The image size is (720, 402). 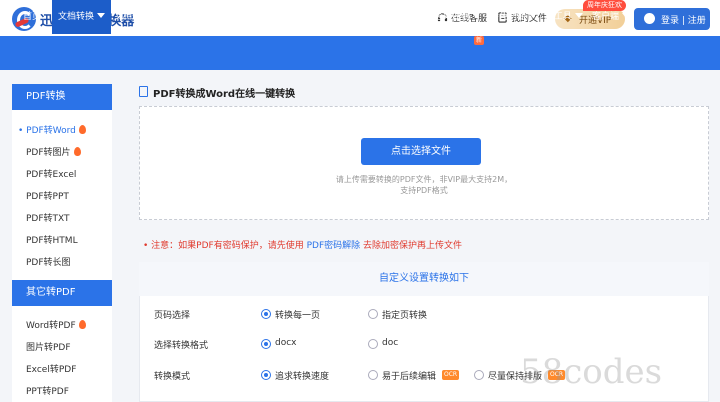 What do you see at coordinates (143, 91) in the screenshot?
I see `document-icon` at bounding box center [143, 91].